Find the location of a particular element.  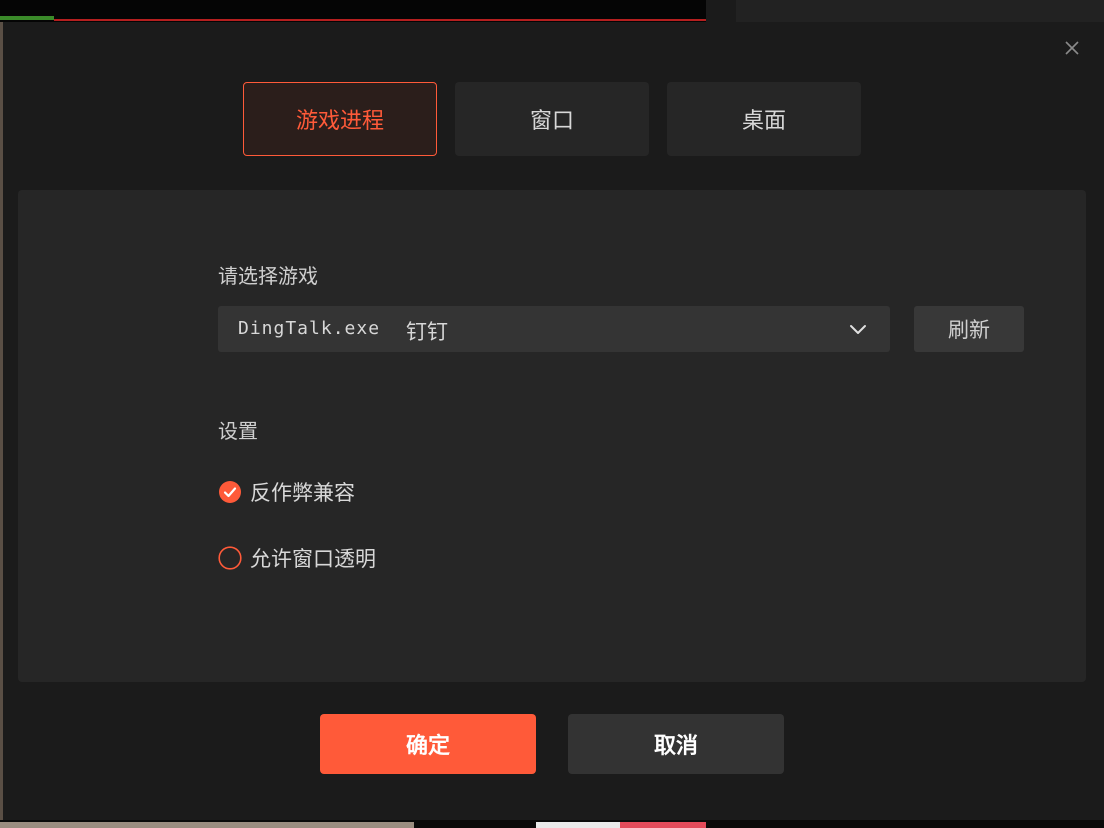

tab-label: 窗口 is located at coordinates (551, 121).